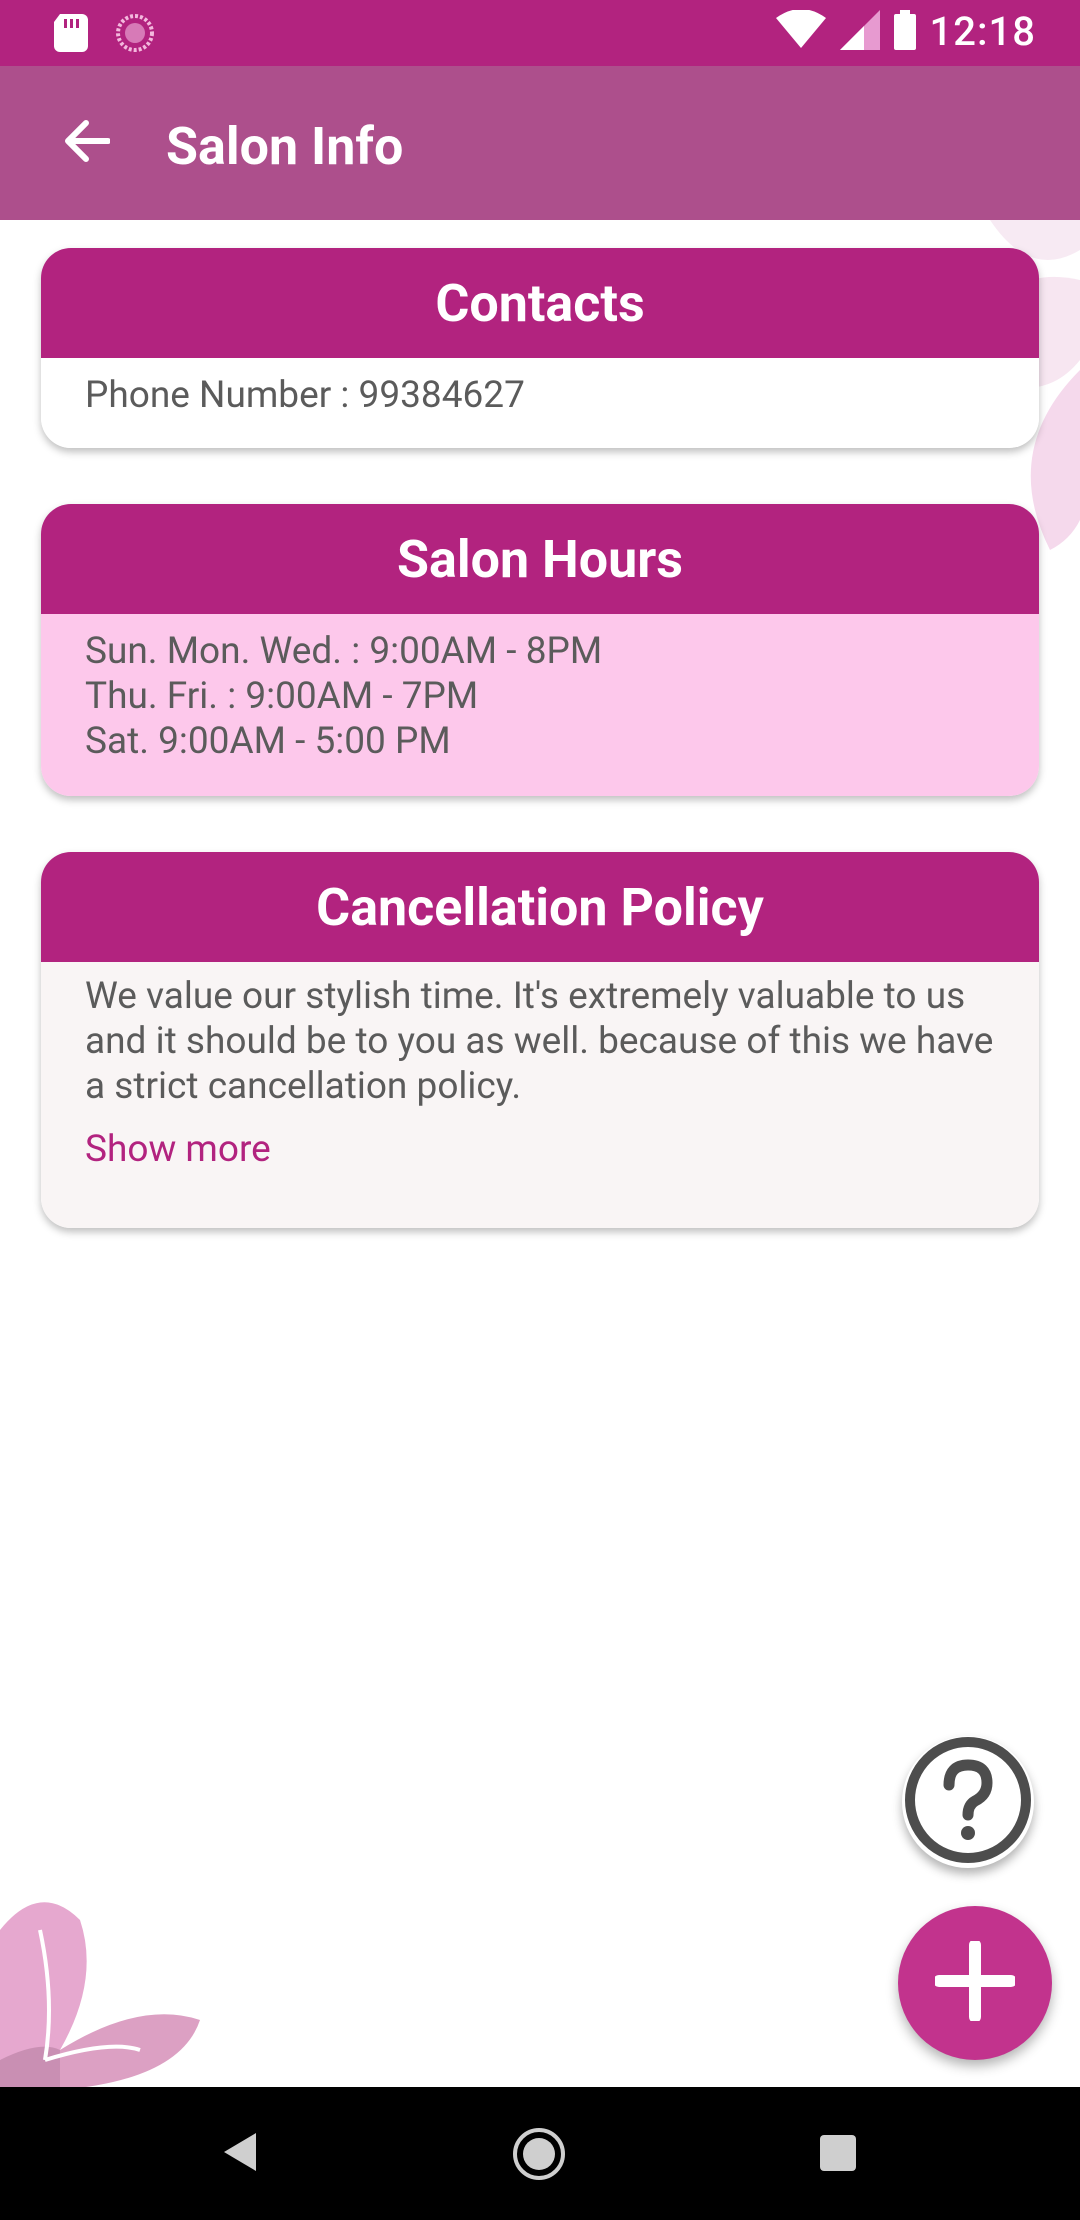 This screenshot has width=1080, height=2220. What do you see at coordinates (178, 1149) in the screenshot?
I see `show-more-link: Show more` at bounding box center [178, 1149].